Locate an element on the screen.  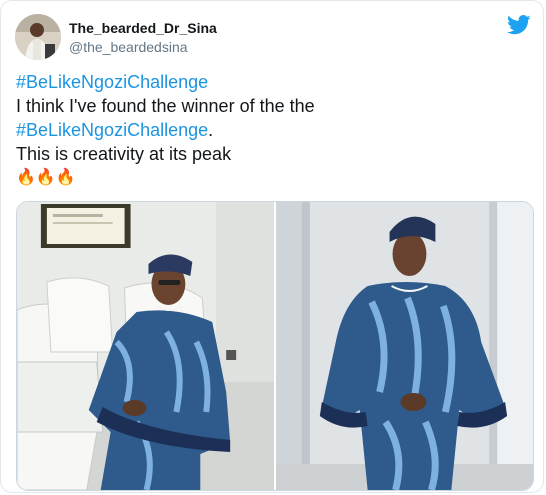
tweet-text-line: This is creativity at its peak is located at coordinates (124, 154).